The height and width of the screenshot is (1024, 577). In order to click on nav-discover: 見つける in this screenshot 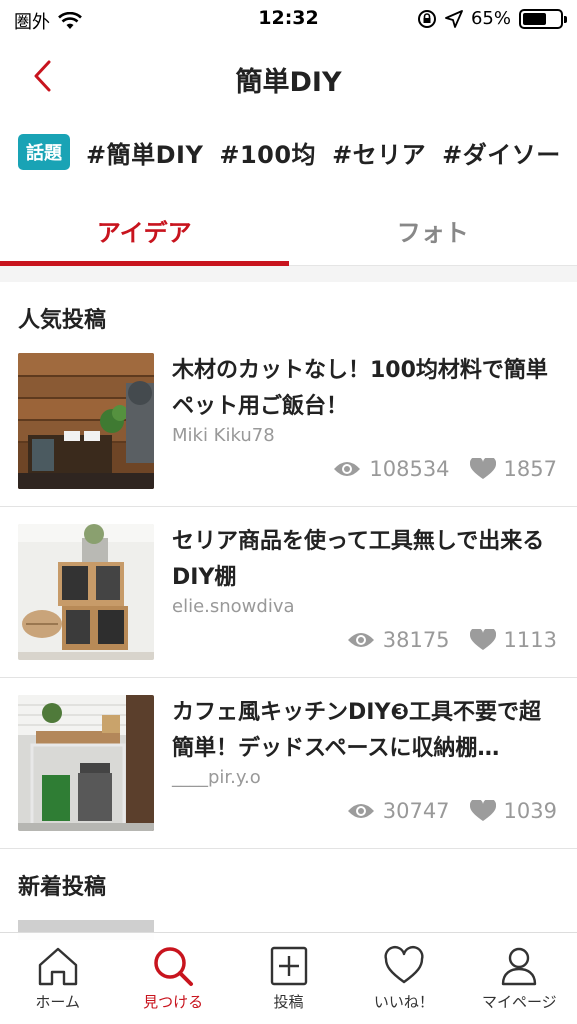, I will do `click(172, 978)`.